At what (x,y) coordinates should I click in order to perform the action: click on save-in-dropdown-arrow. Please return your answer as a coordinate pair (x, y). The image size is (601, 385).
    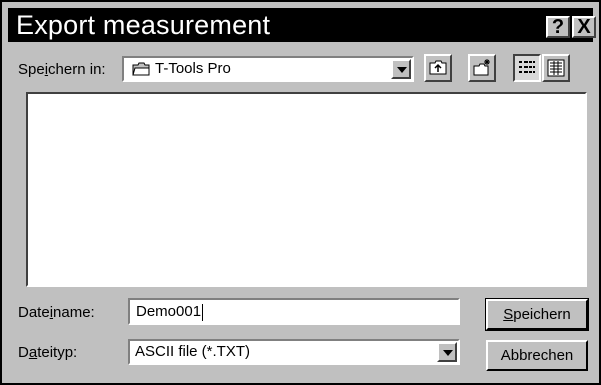
    Looking at the image, I should click on (401, 69).